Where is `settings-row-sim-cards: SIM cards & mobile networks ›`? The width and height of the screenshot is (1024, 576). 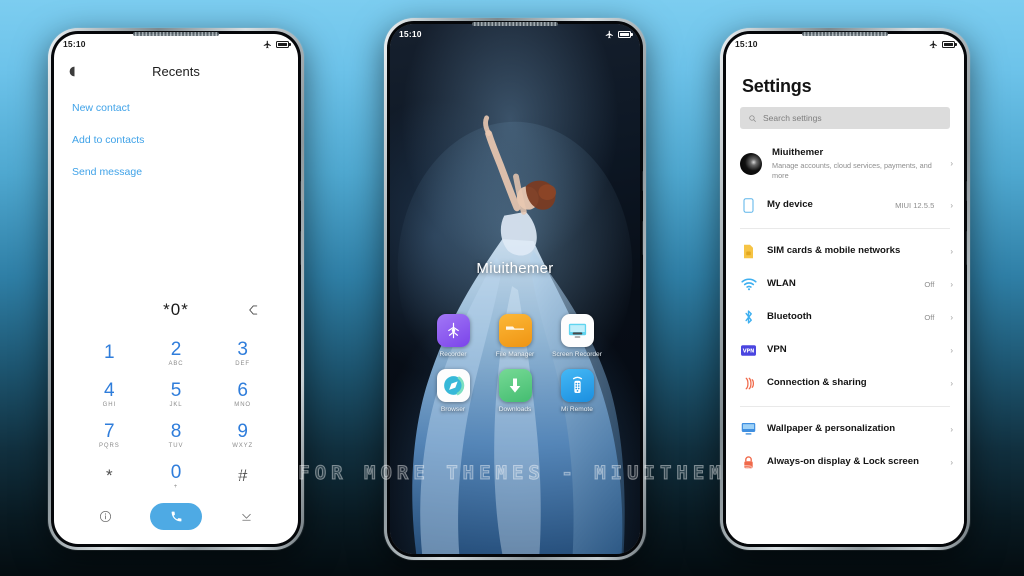 settings-row-sim-cards: SIM cards & mobile networks › is located at coordinates (845, 251).